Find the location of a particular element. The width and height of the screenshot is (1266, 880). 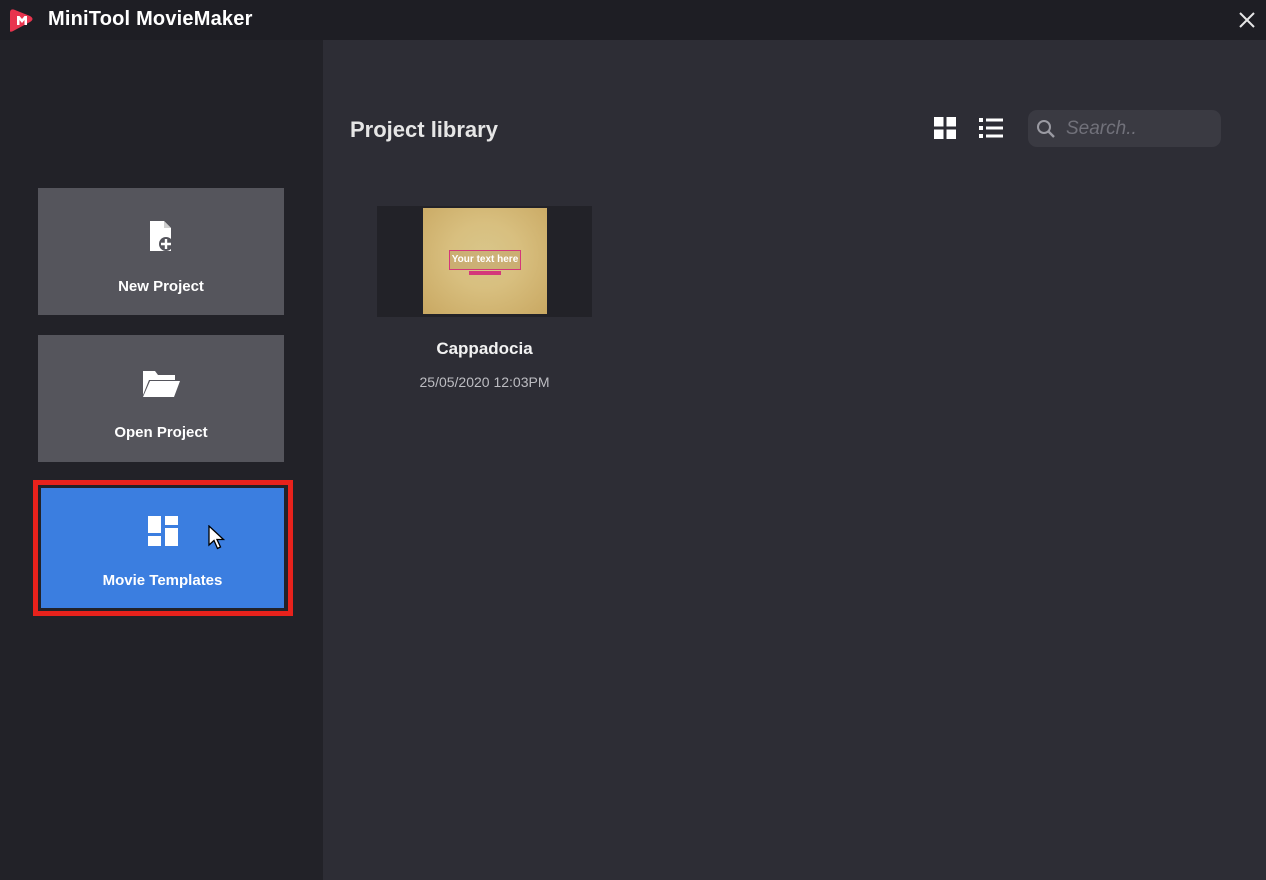

thumbnail-text: Your text here is located at coordinates (485, 260).